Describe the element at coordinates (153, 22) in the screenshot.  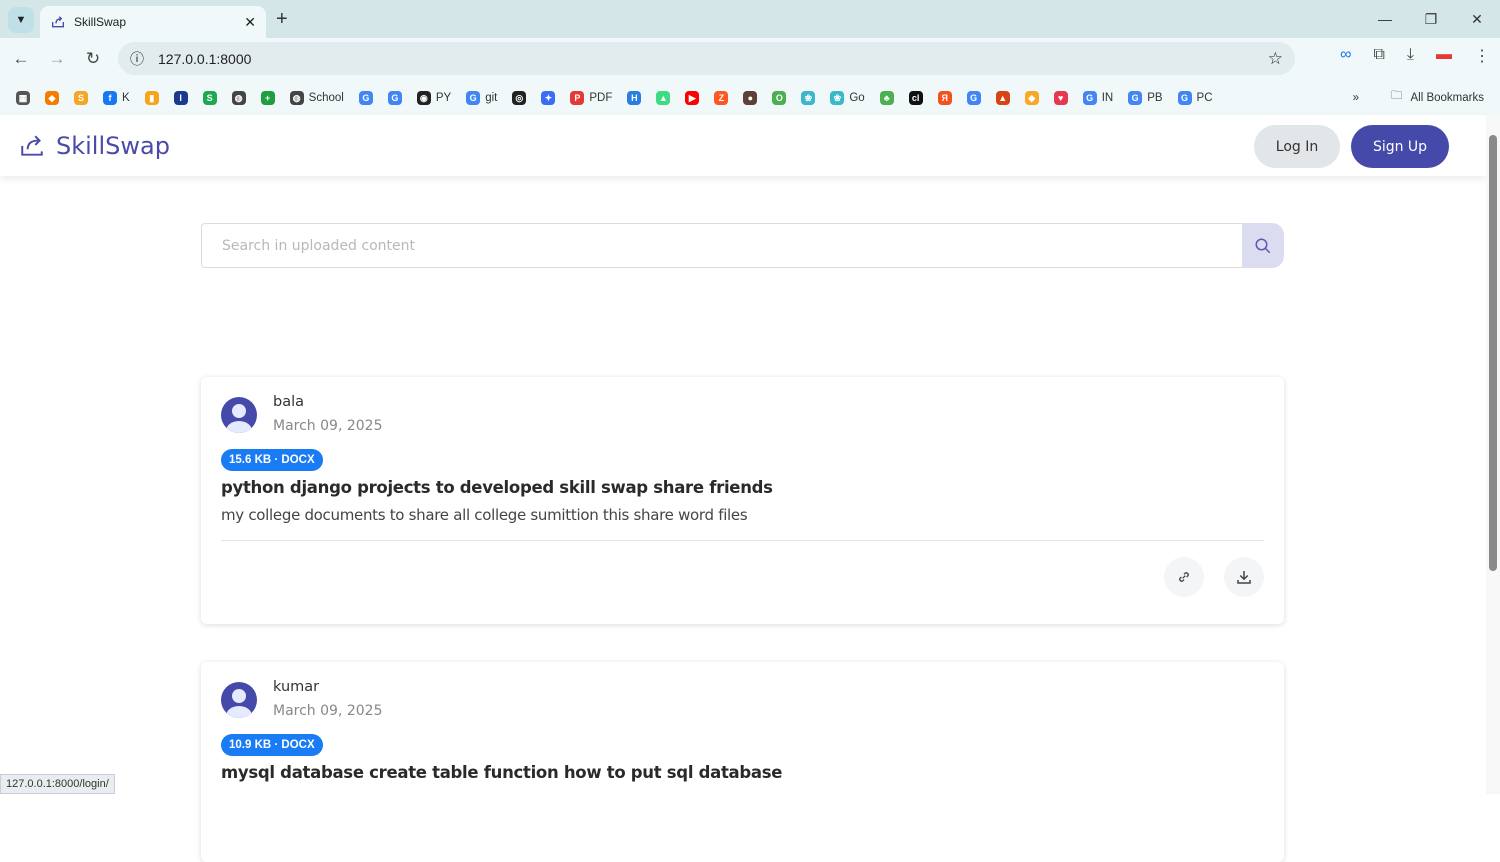
I see `tab-skillswap: SkillSwap ✕` at that location.